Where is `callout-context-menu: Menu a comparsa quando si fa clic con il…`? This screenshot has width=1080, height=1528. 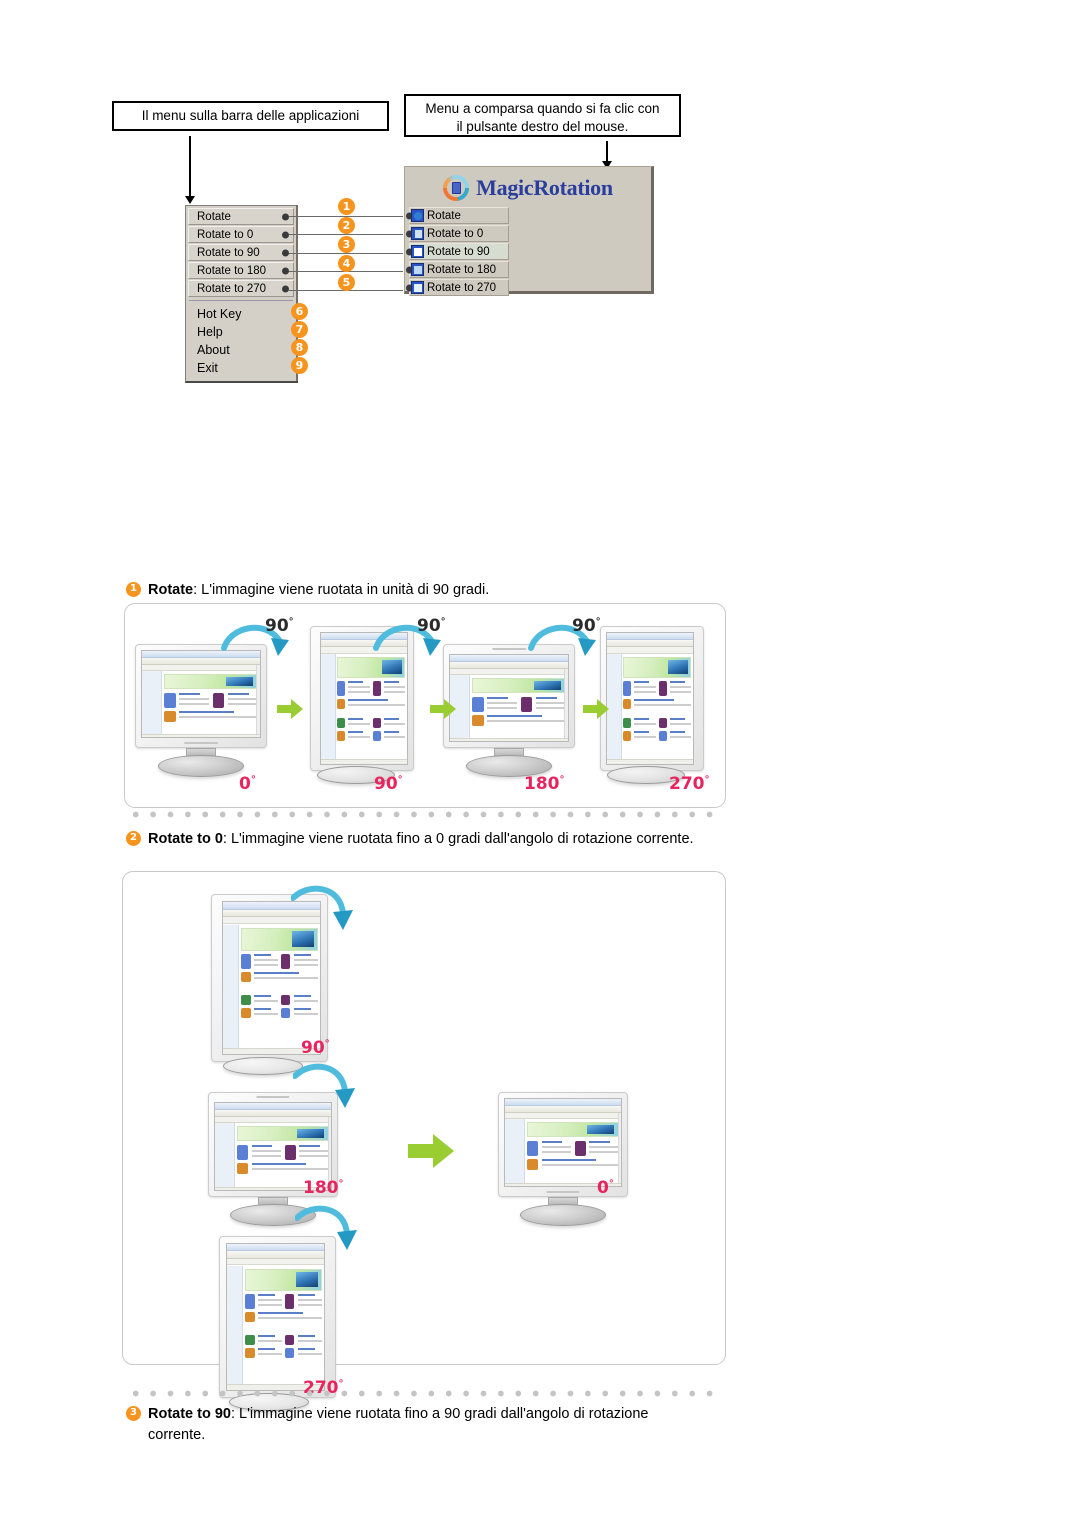
callout-context-menu: Menu a comparsa quando si fa clic con il… is located at coordinates (542, 115).